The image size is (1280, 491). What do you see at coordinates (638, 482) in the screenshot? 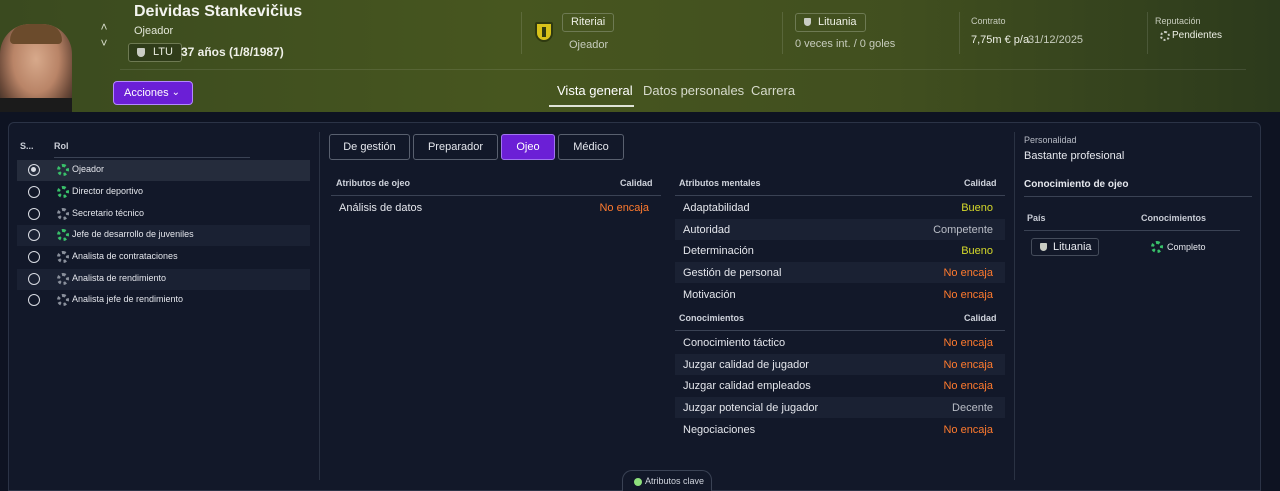
I see `key-attributes-dot-icon` at bounding box center [638, 482].